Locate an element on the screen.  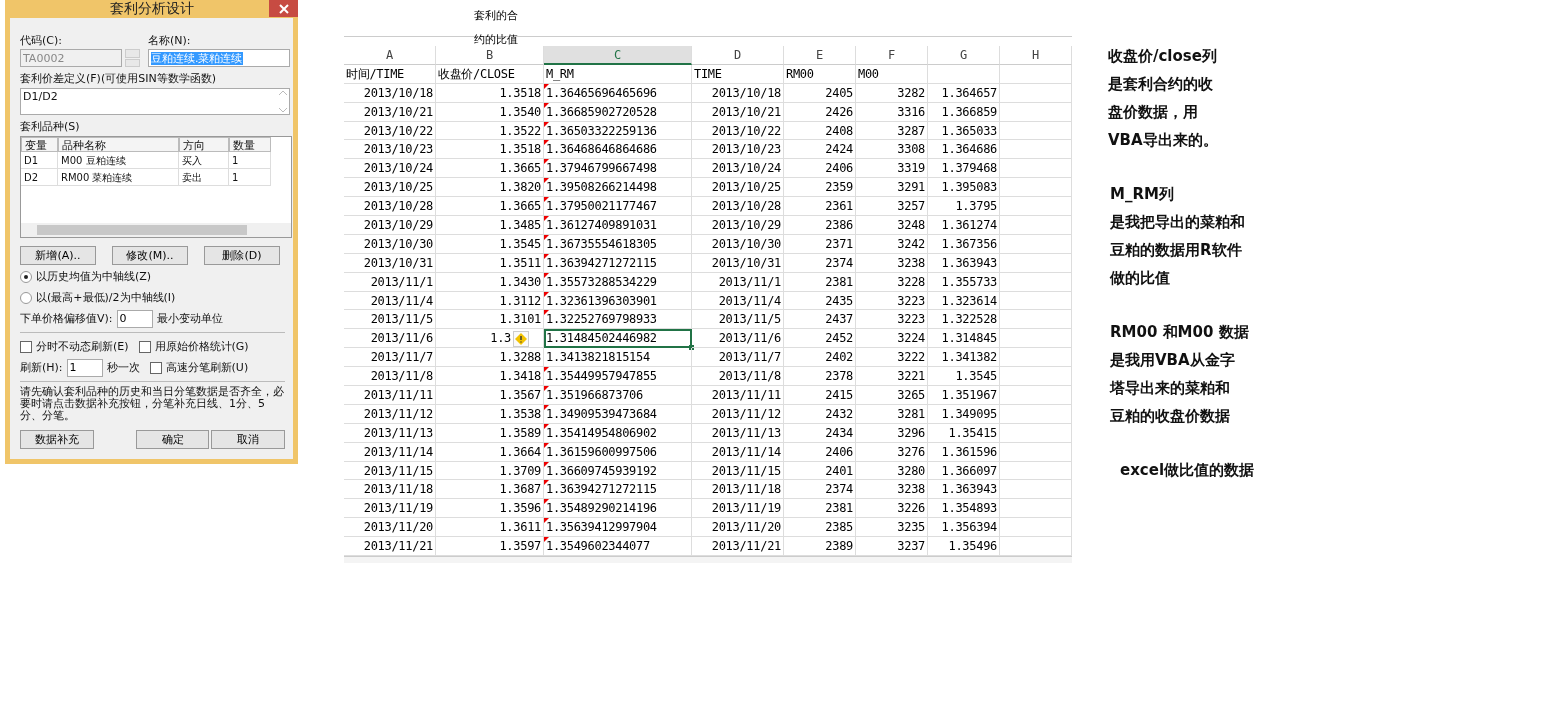
column-letter: B is located at coordinates (490, 55).